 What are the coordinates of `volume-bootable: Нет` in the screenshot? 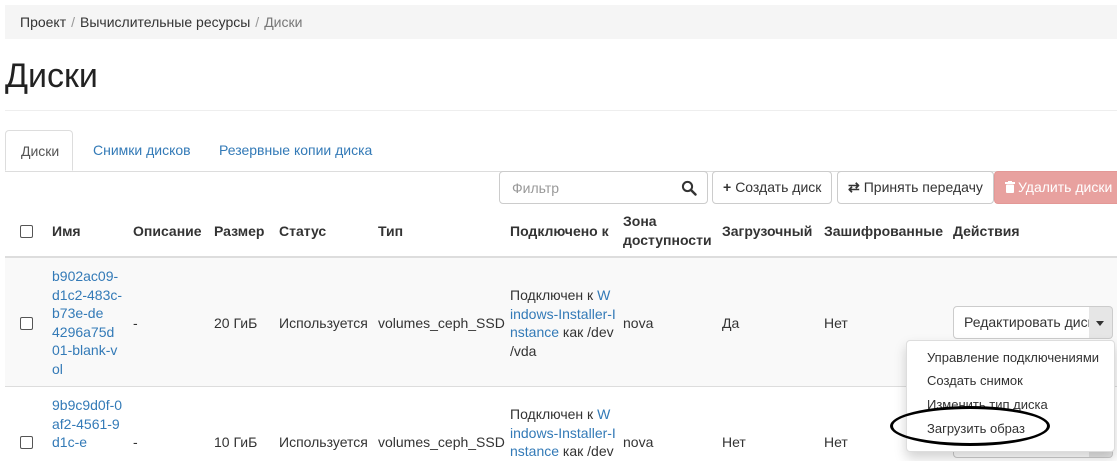 It's located at (734, 442).